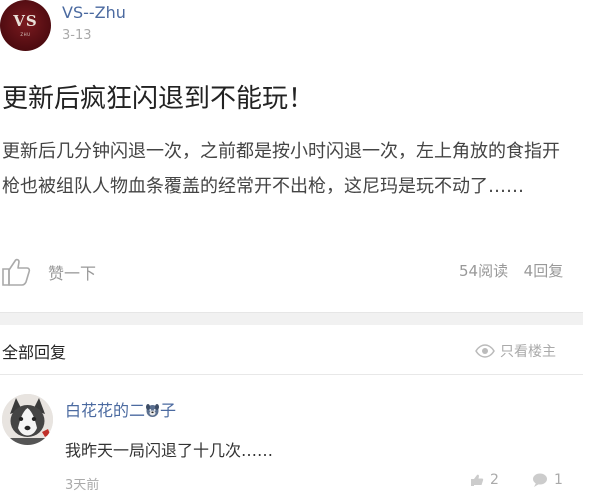  What do you see at coordinates (153, 410) in the screenshot?
I see `dog-emoji-icon` at bounding box center [153, 410].